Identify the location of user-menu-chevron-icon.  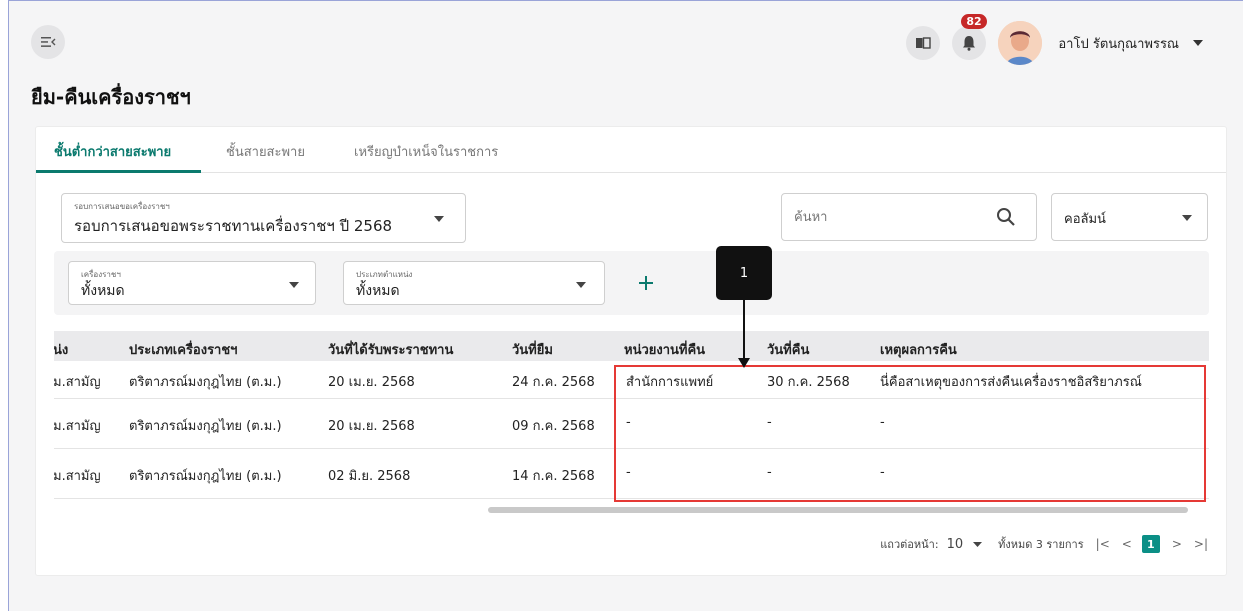
(1198, 43).